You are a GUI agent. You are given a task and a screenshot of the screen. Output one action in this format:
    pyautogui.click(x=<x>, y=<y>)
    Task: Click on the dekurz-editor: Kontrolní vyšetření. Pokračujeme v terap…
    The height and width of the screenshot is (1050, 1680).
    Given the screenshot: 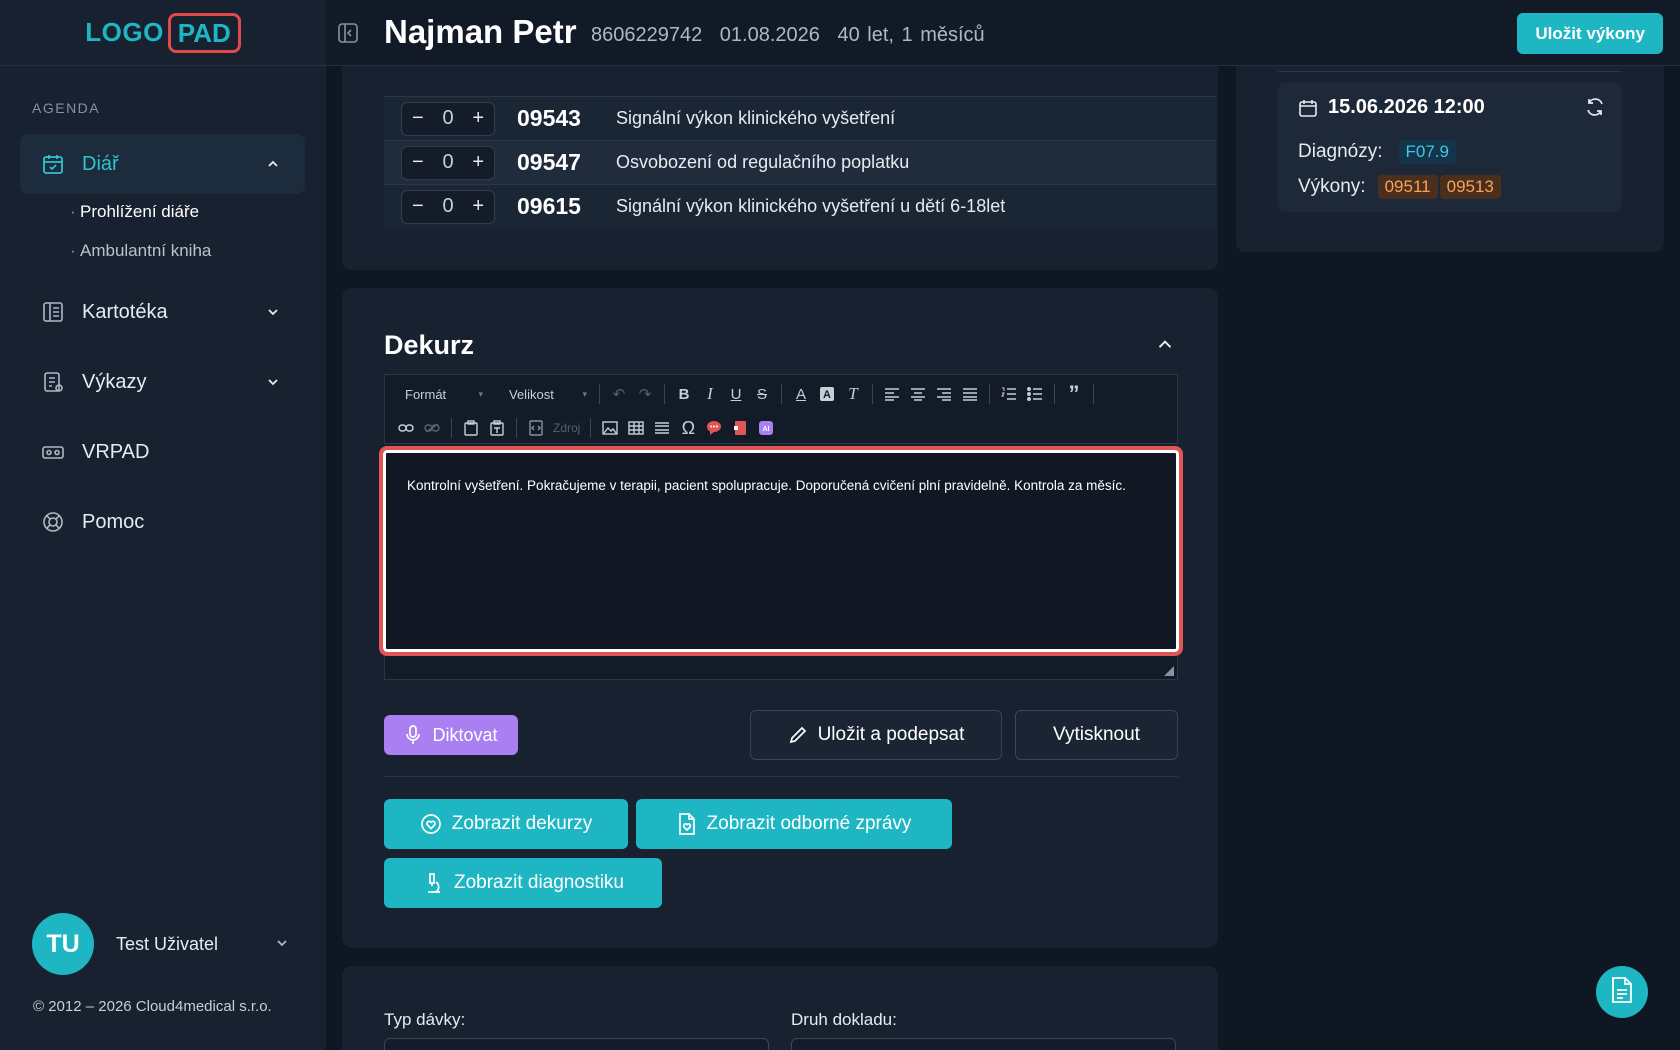 What is the action you would take?
    pyautogui.click(x=781, y=551)
    